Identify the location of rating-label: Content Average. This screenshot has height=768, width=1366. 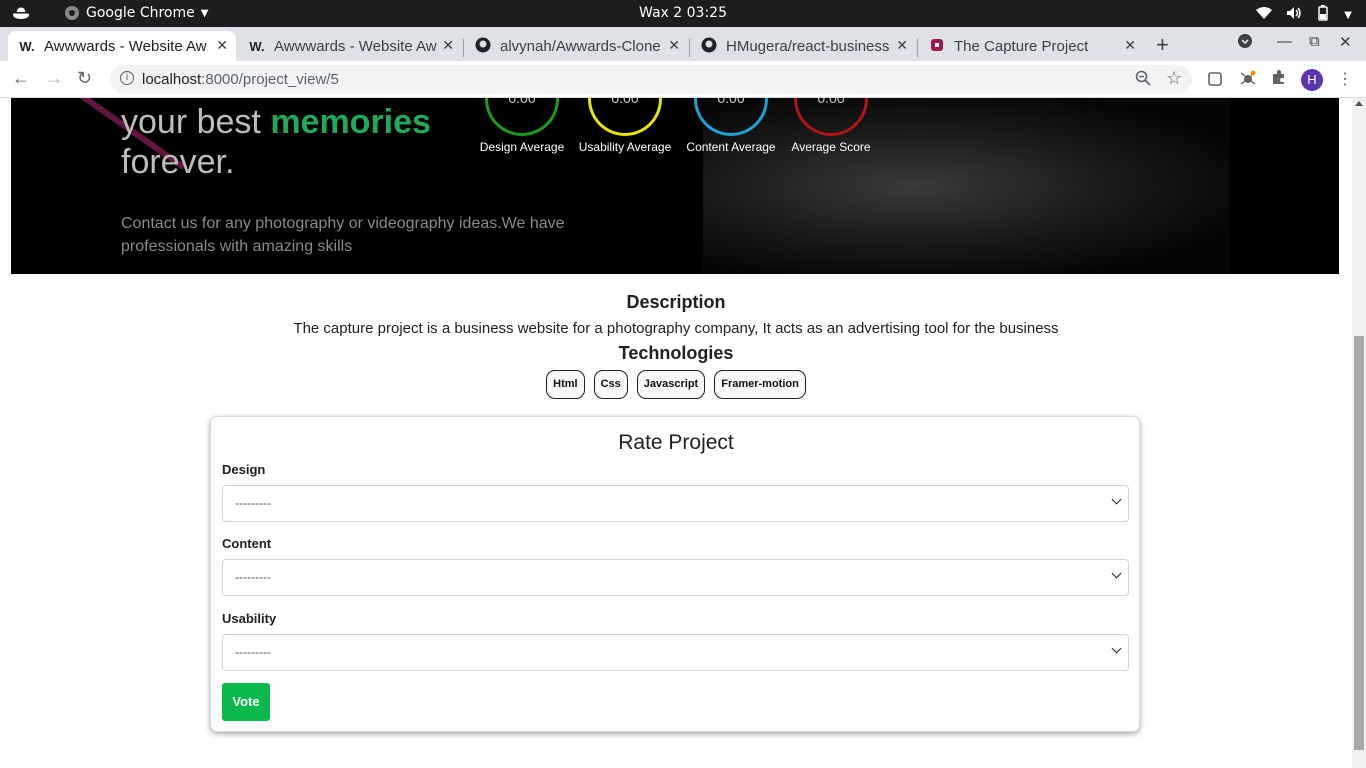
(731, 147).